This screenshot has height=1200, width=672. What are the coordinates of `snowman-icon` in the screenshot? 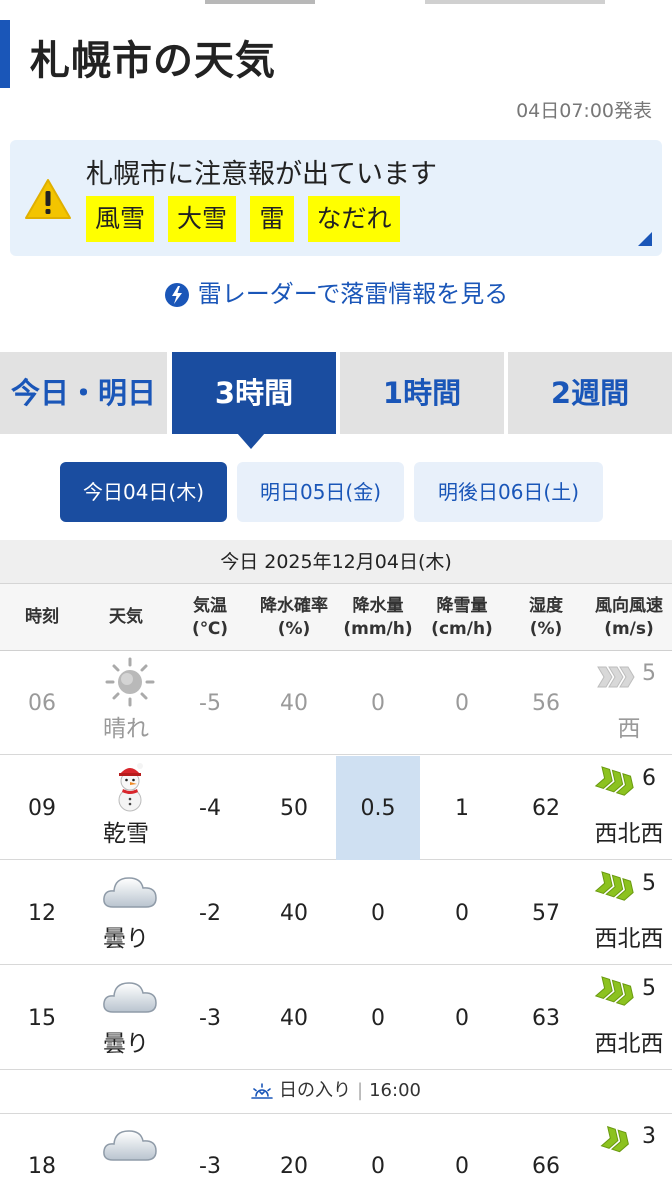 It's located at (130, 787).